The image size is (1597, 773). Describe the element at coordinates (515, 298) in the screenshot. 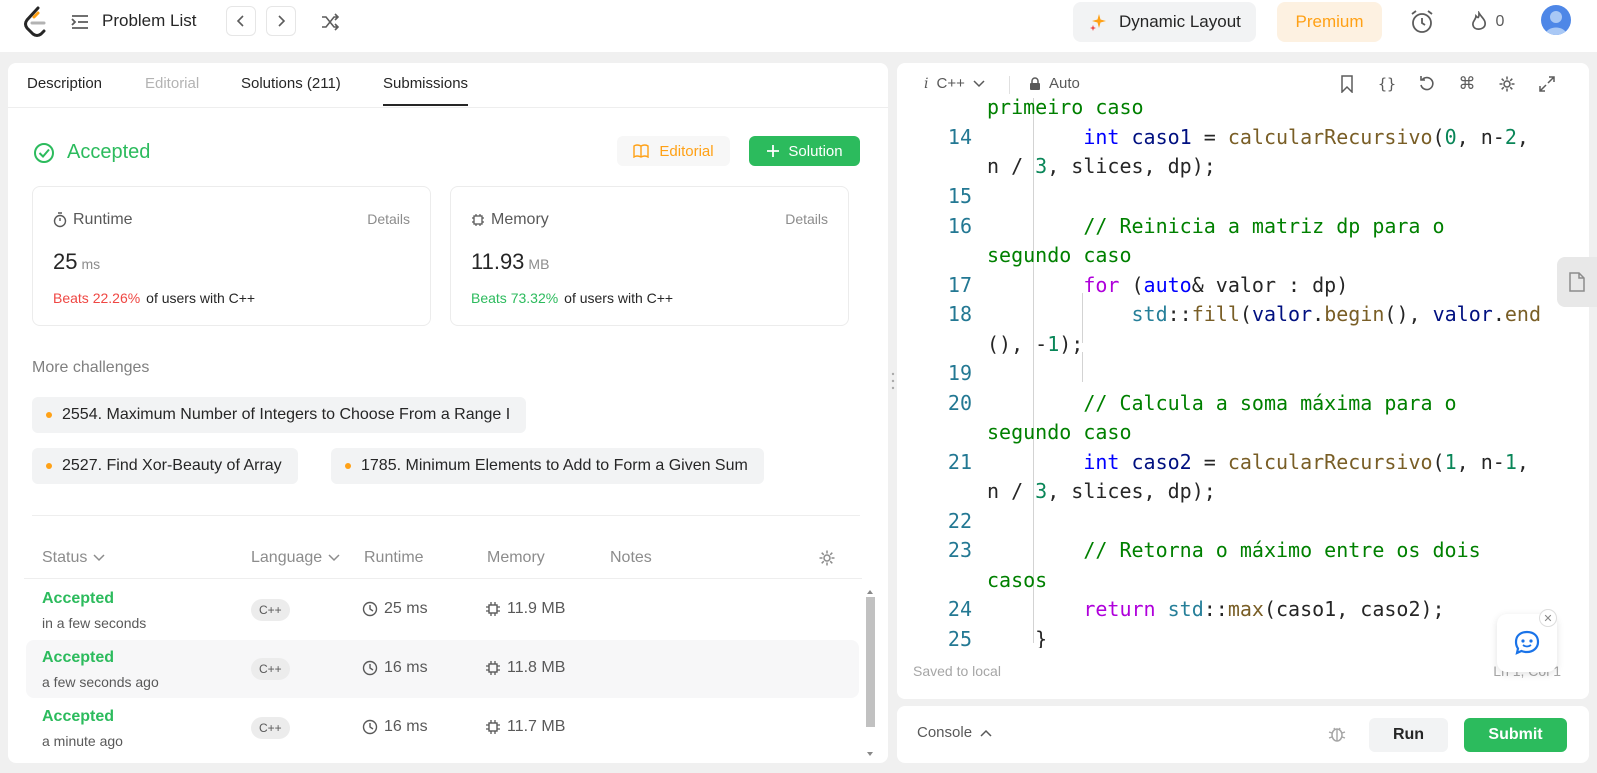

I see `memory-beats-percent: Beats 73.32%` at that location.